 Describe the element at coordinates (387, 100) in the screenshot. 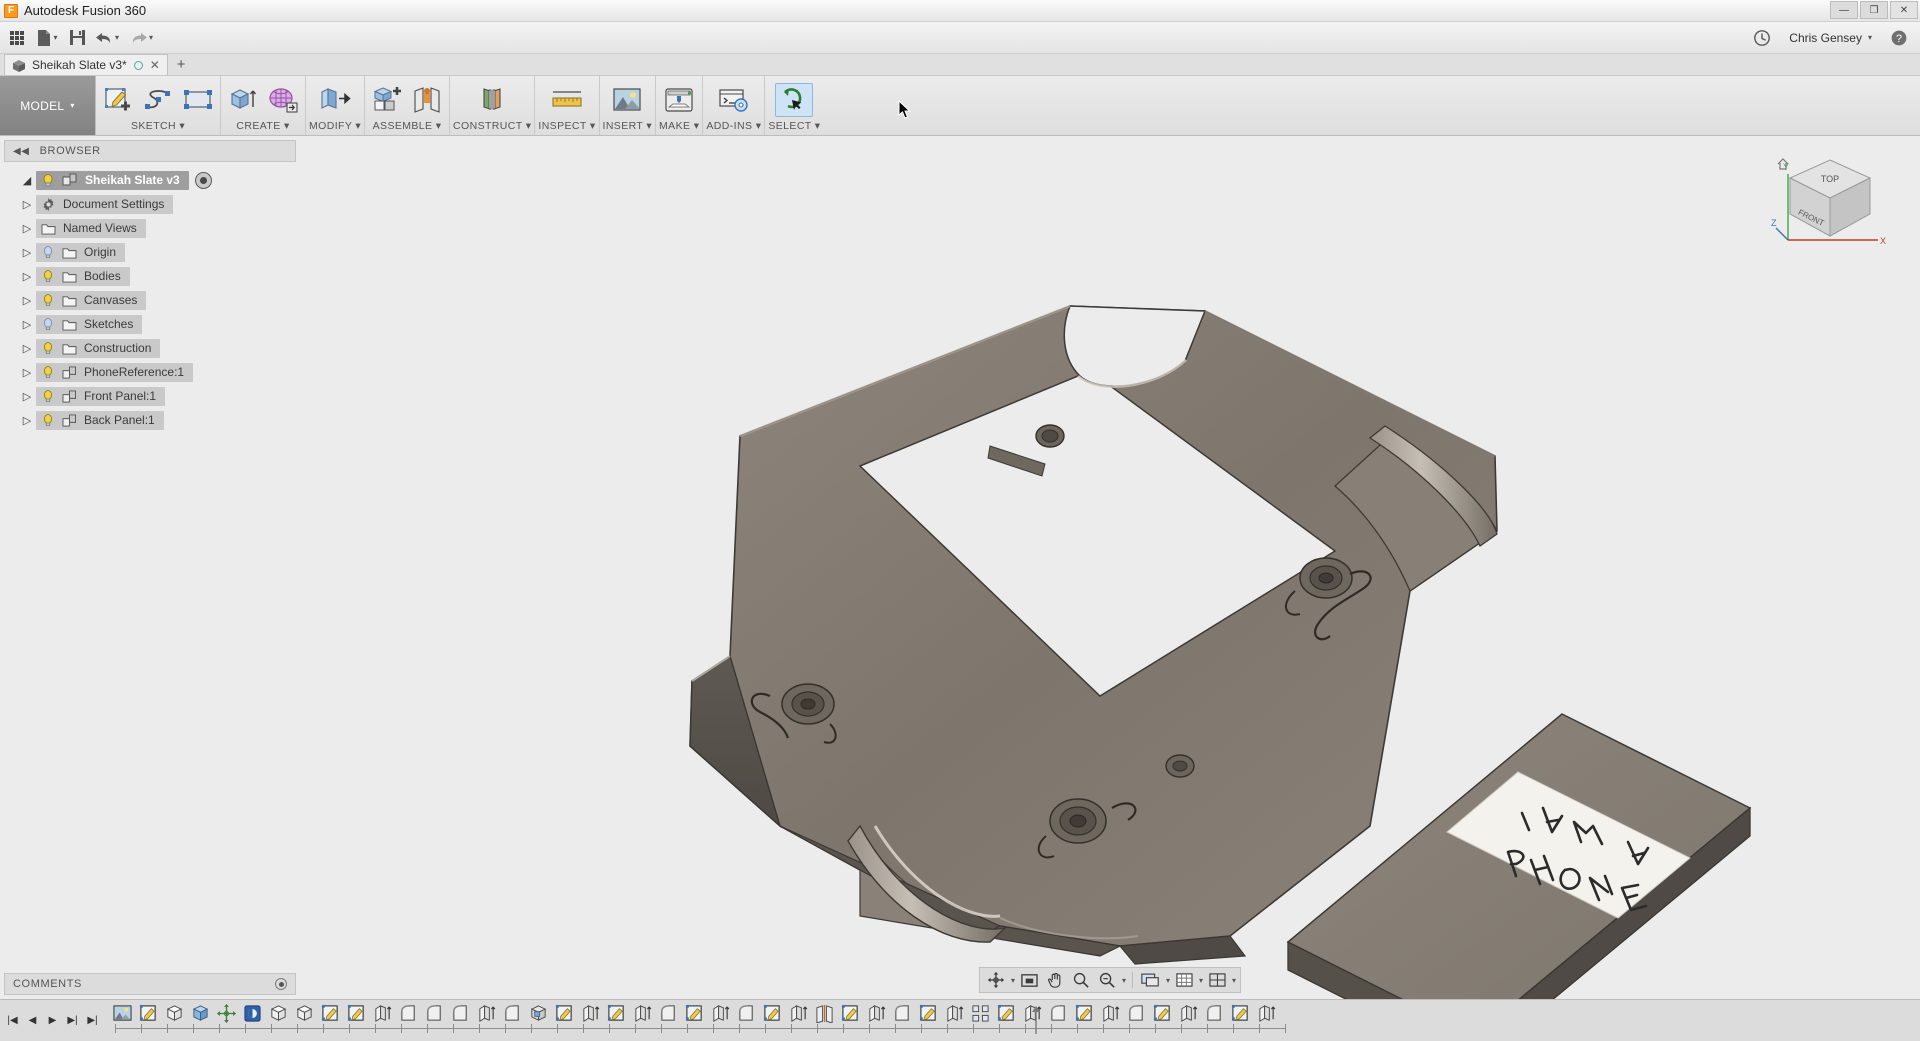

I see `new-component-icon` at that location.